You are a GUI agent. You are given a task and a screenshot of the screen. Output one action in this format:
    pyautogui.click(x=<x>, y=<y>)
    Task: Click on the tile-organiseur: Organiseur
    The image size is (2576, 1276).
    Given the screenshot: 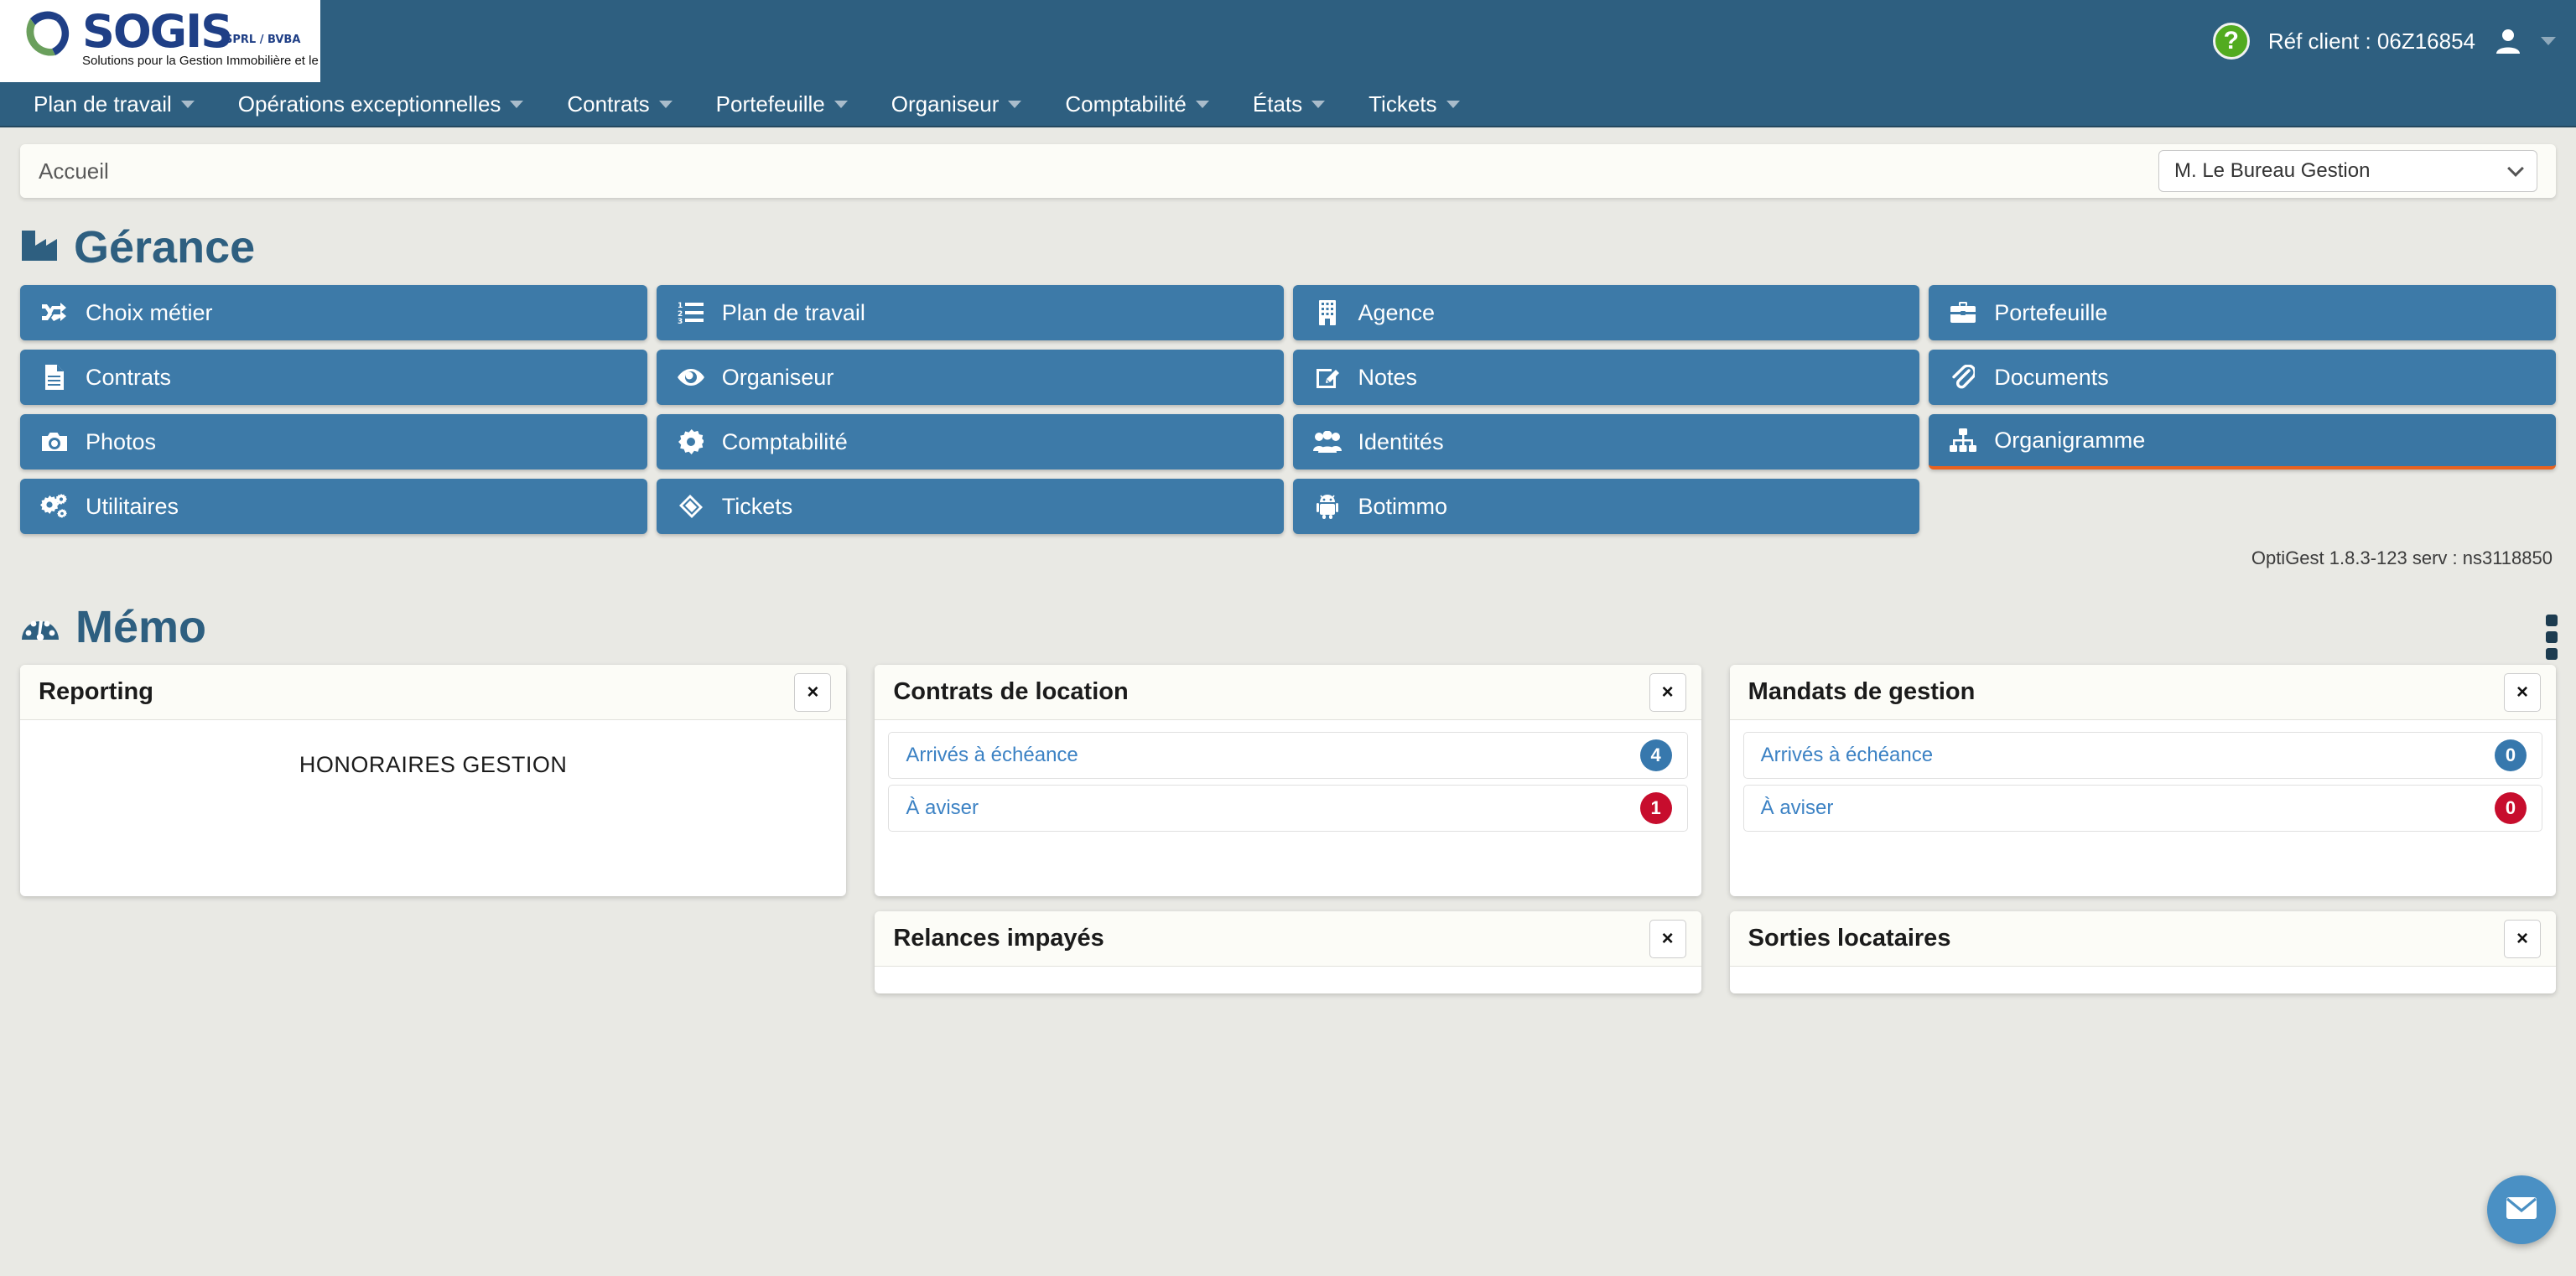 What is the action you would take?
    pyautogui.click(x=970, y=377)
    